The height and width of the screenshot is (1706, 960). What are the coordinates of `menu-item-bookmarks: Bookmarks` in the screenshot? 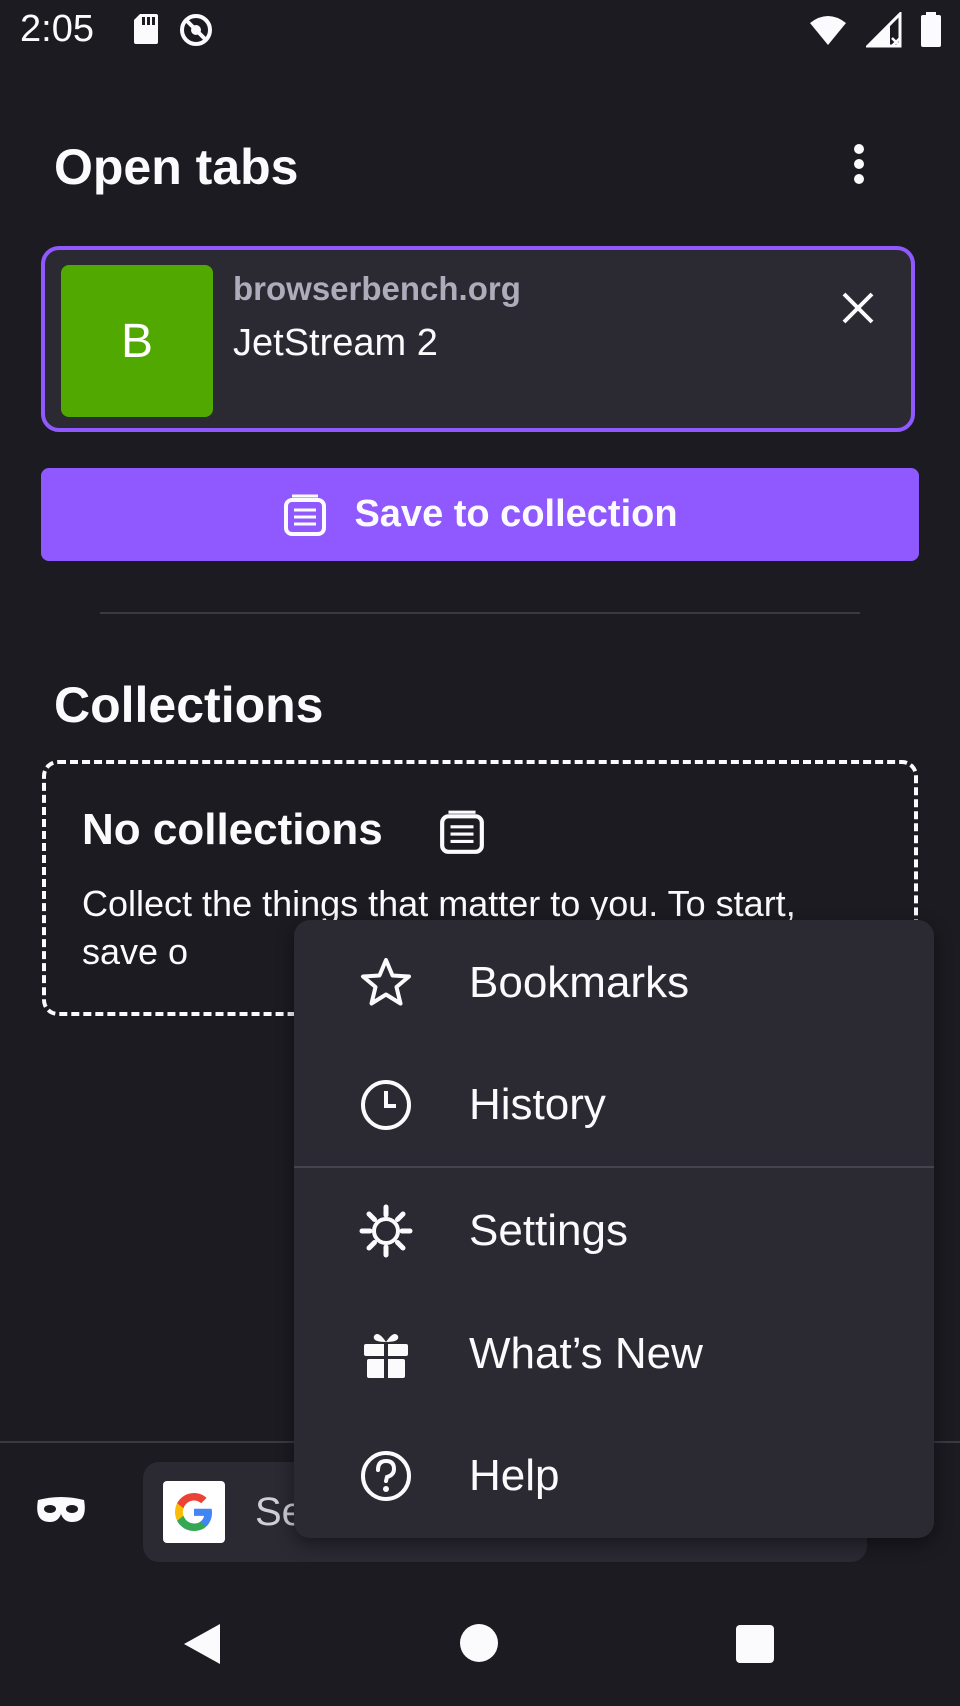 It's located at (614, 983).